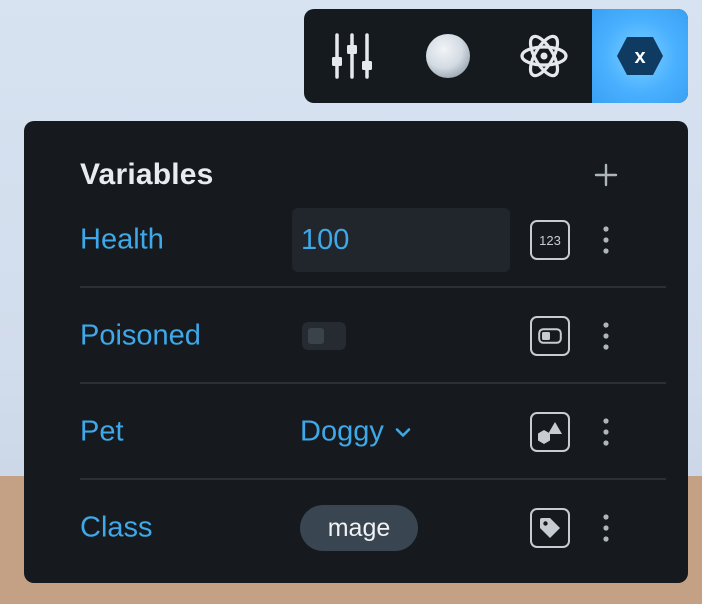  Describe the element at coordinates (102, 431) in the screenshot. I see `variable-name: Pet` at that location.